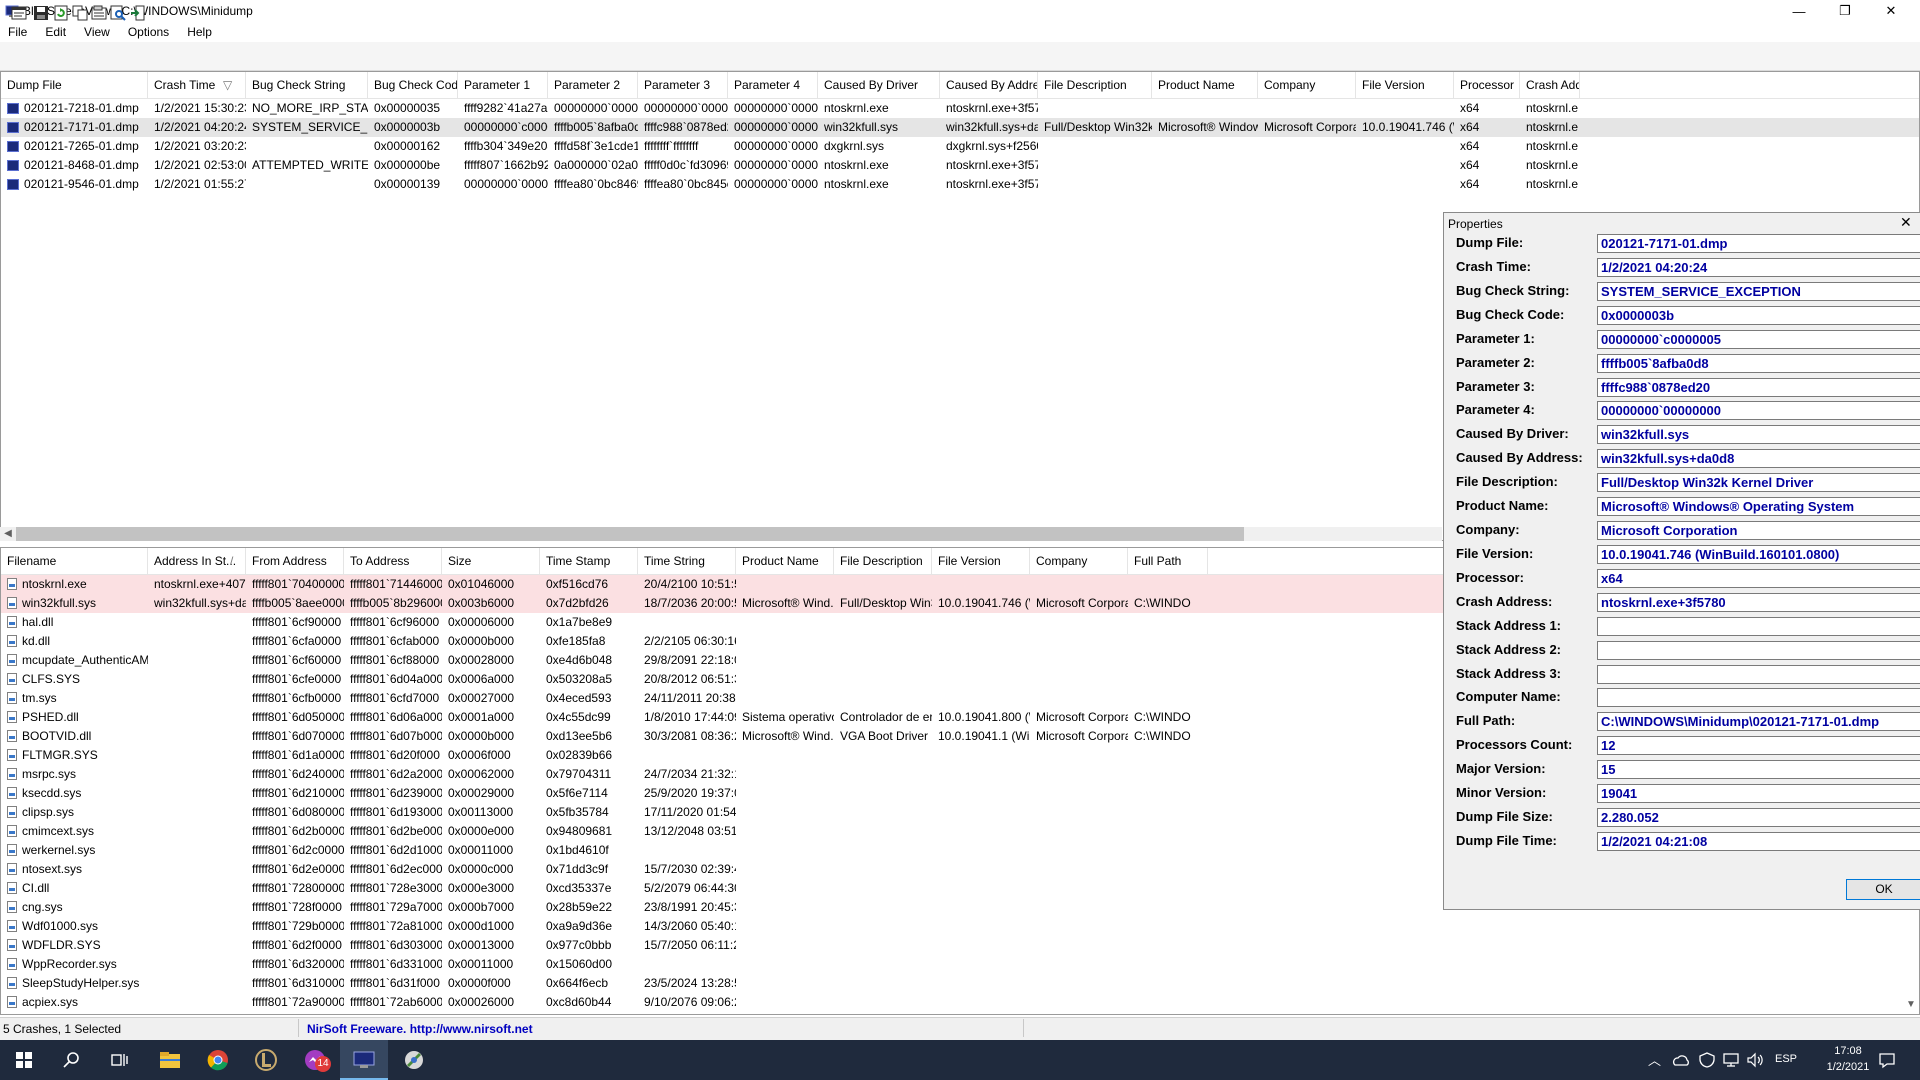  Describe the element at coordinates (414, 1060) in the screenshot. I see `app-icon` at that location.